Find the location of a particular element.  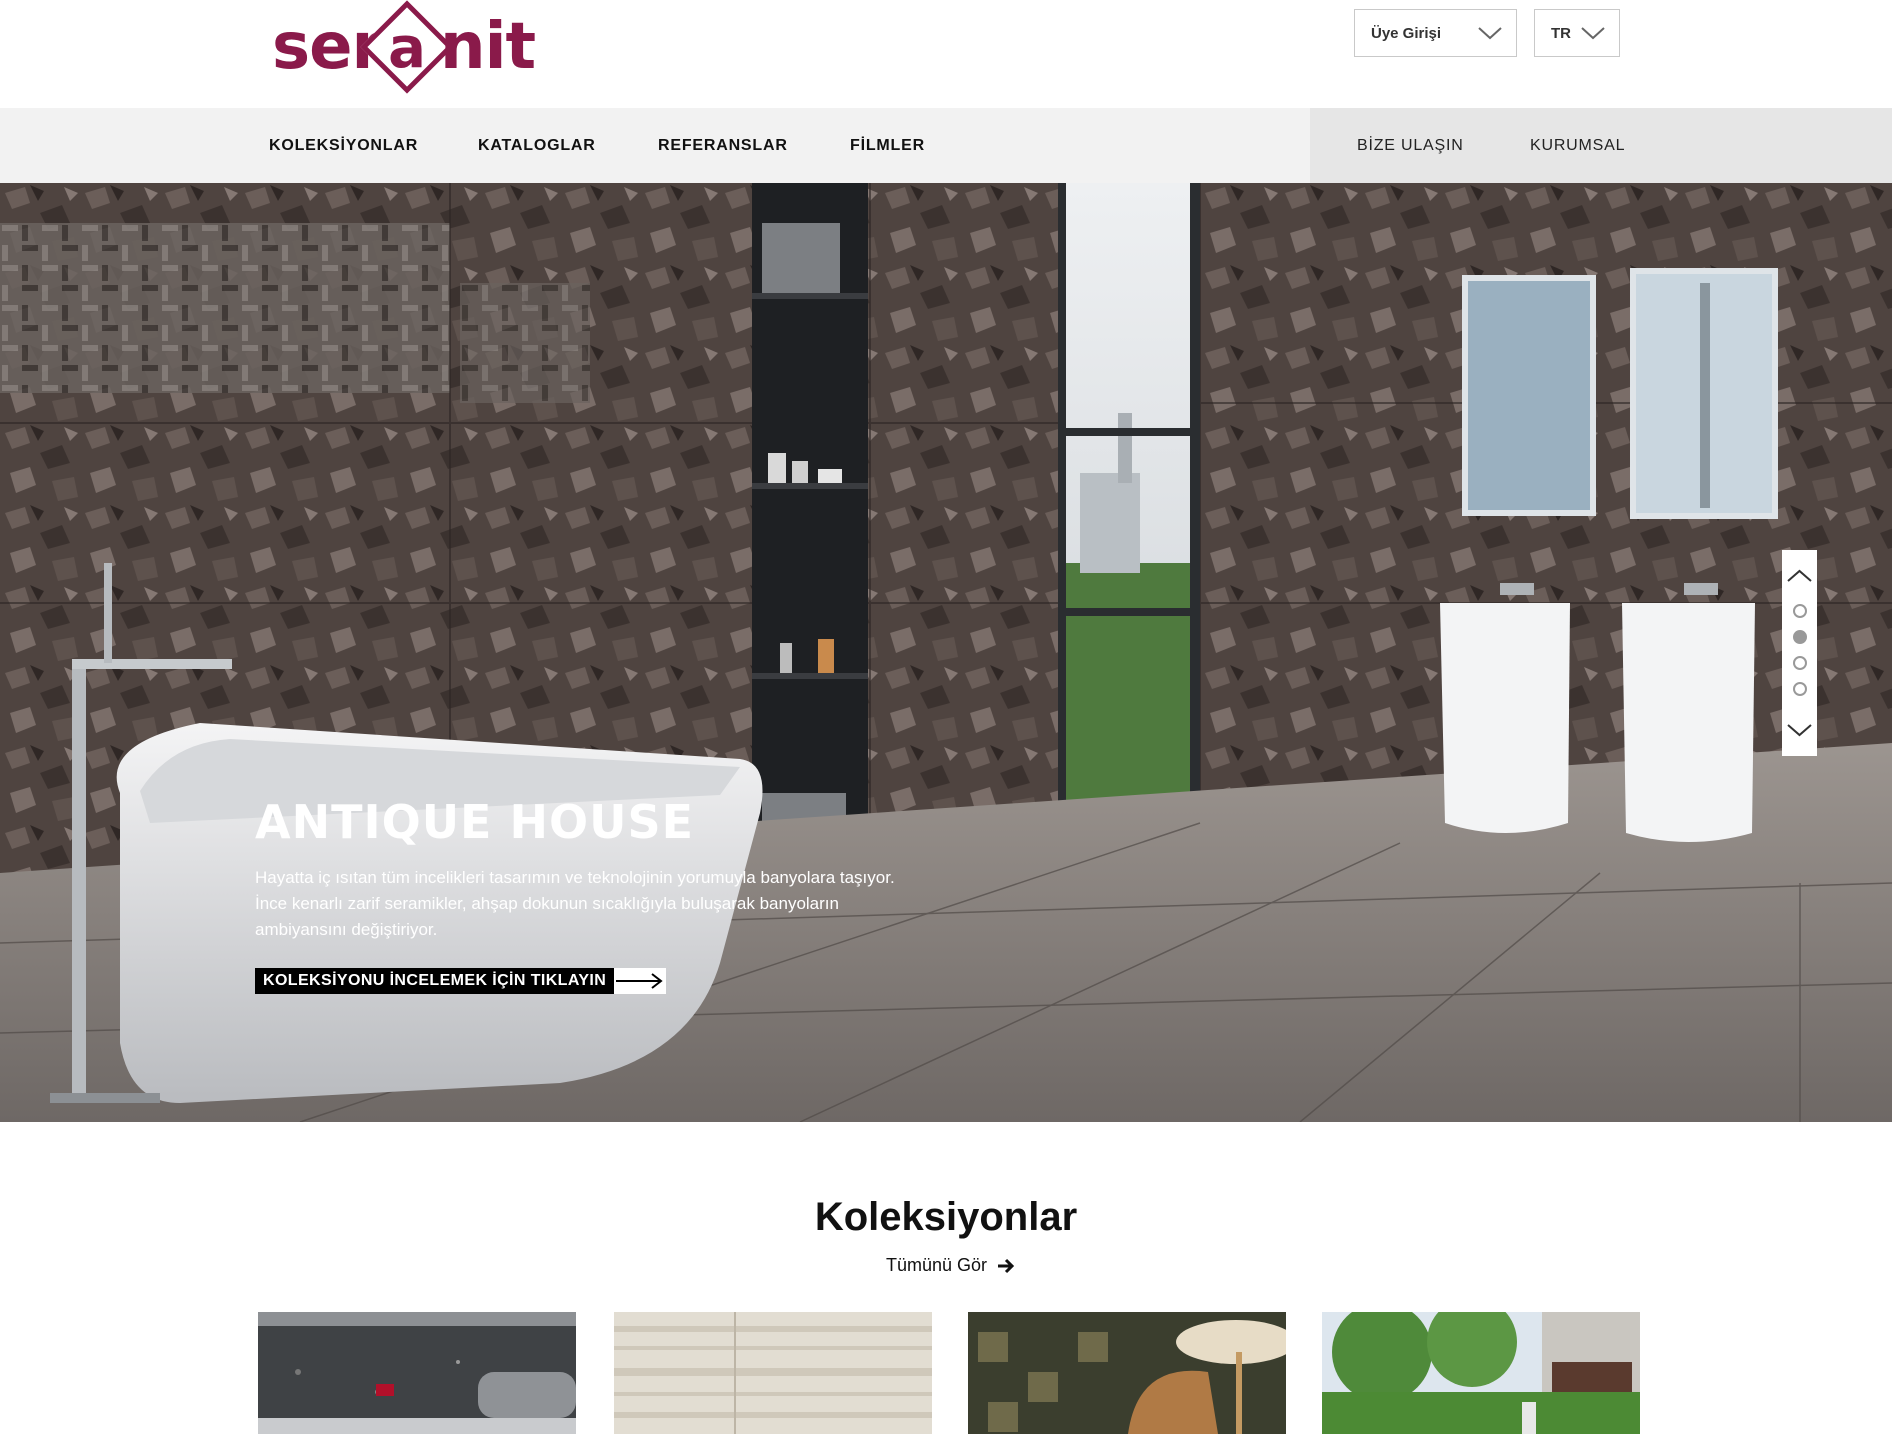

top-header: ser a nit Üye Girişi TR is located at coordinates (946, 54).